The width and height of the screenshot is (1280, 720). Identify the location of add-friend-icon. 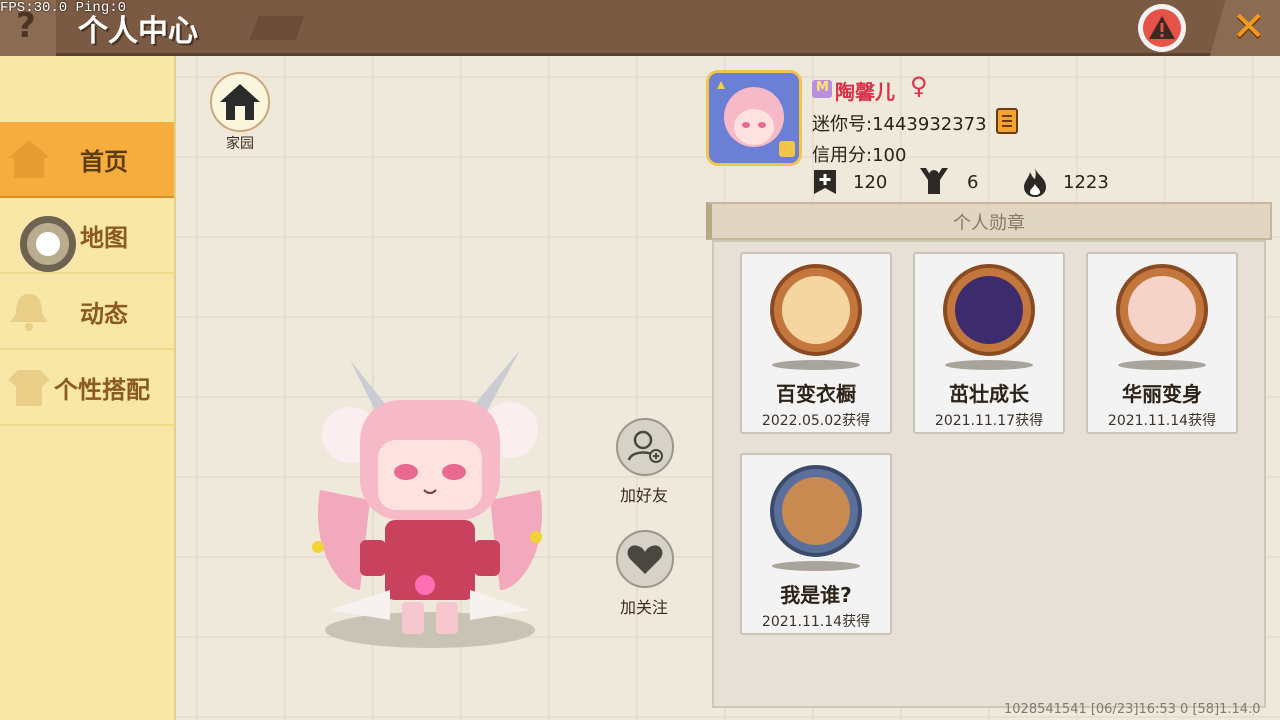
(645, 446).